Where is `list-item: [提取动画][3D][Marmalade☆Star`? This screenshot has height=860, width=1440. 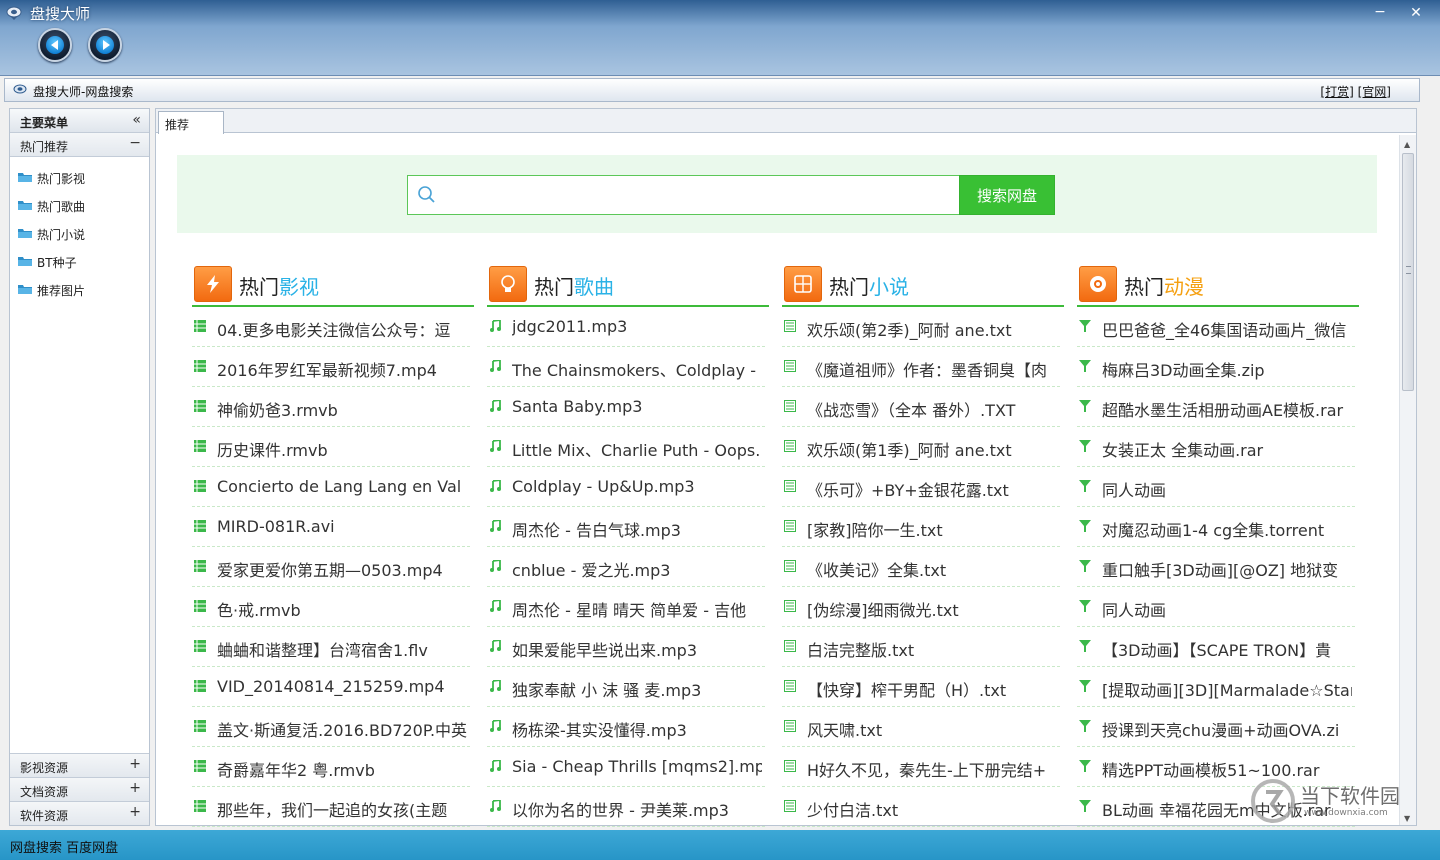
list-item: [提取动画][3D][Marmalade☆Star is located at coordinates (1216, 687).